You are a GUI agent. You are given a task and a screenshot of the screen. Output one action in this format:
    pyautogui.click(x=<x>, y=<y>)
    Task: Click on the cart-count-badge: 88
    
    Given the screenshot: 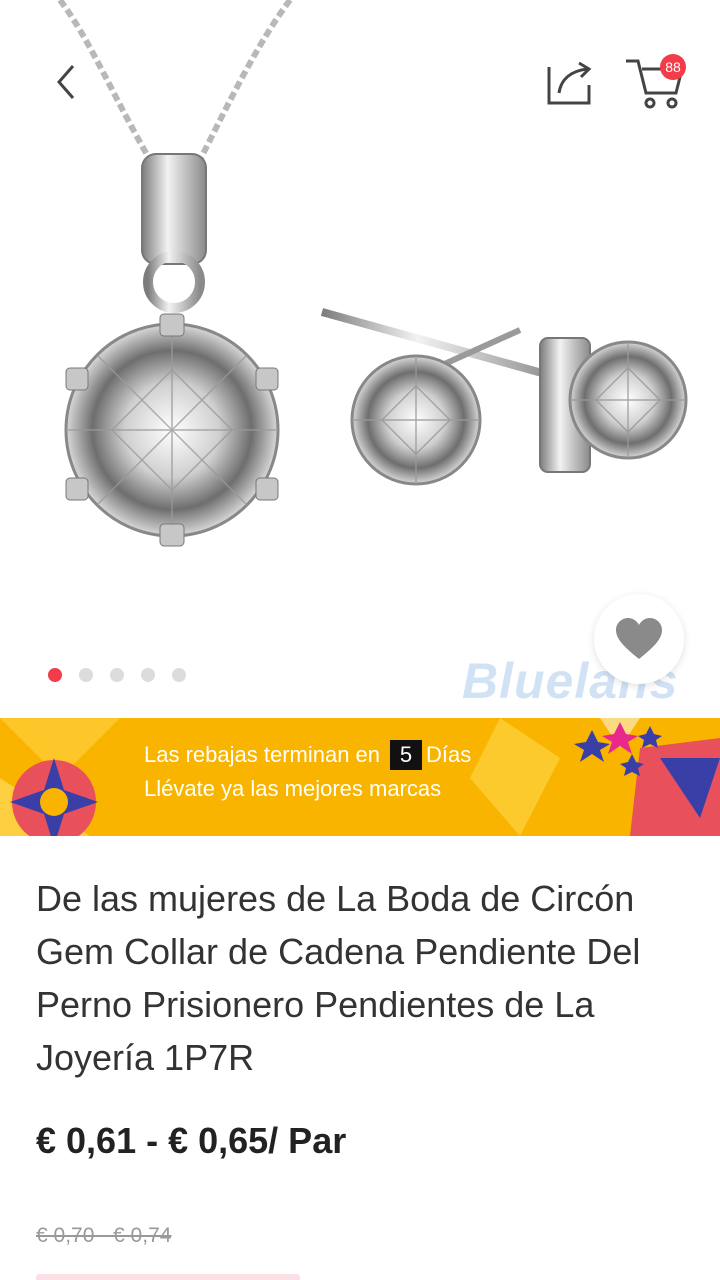 What is the action you would take?
    pyautogui.click(x=673, y=67)
    